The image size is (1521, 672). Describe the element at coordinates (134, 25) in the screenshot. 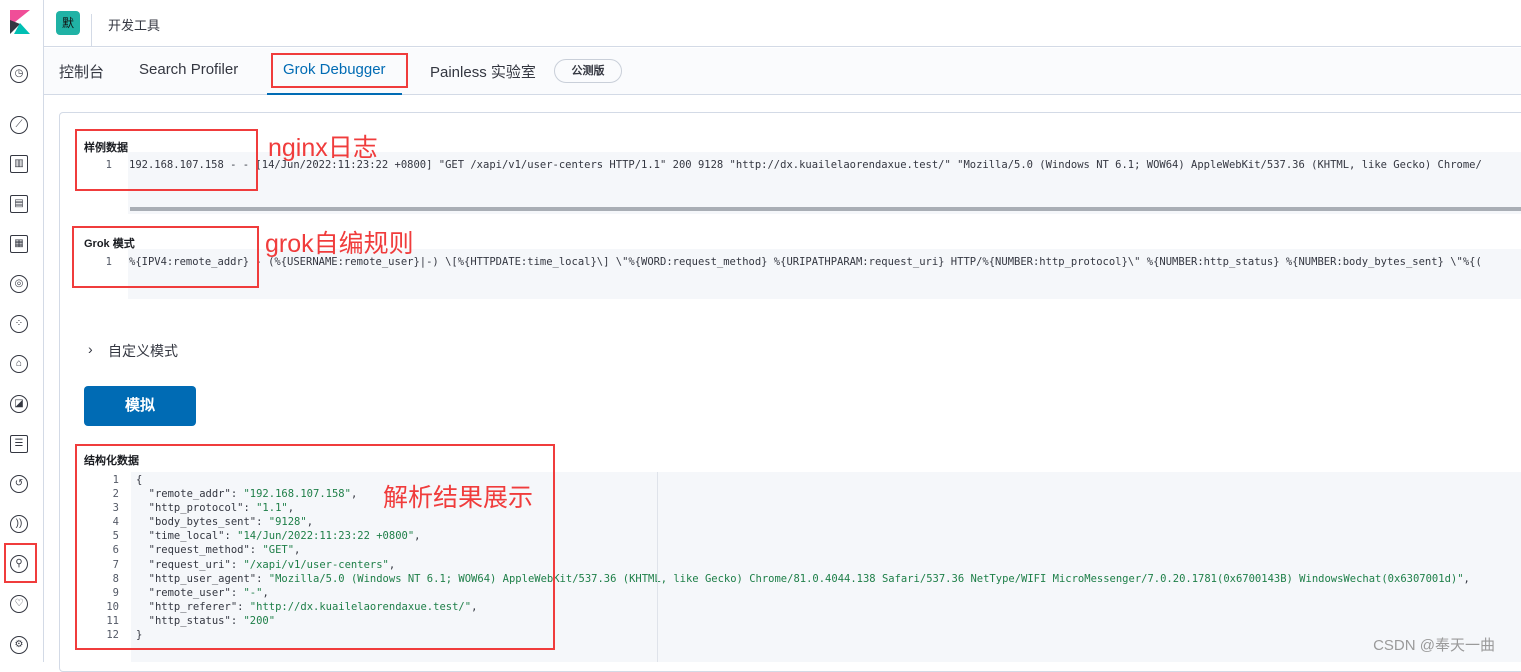

I see `breadcrumb: 开发工具` at that location.